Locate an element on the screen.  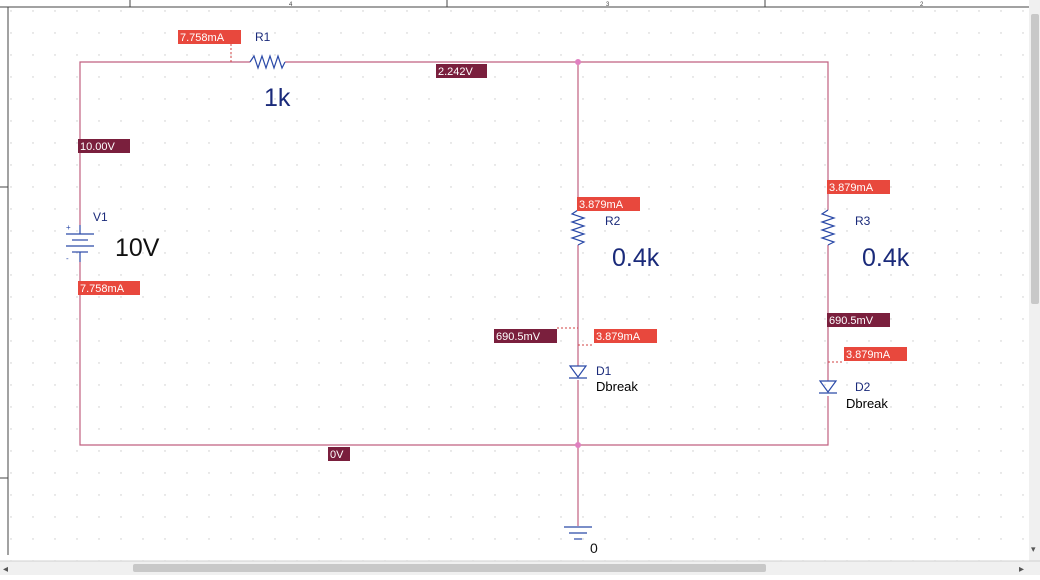
r3-ref-label: R3 is located at coordinates (863, 221).